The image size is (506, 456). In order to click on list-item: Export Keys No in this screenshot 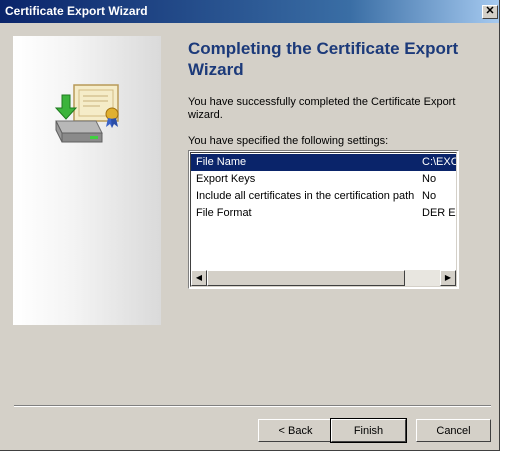, I will do `click(323, 179)`.